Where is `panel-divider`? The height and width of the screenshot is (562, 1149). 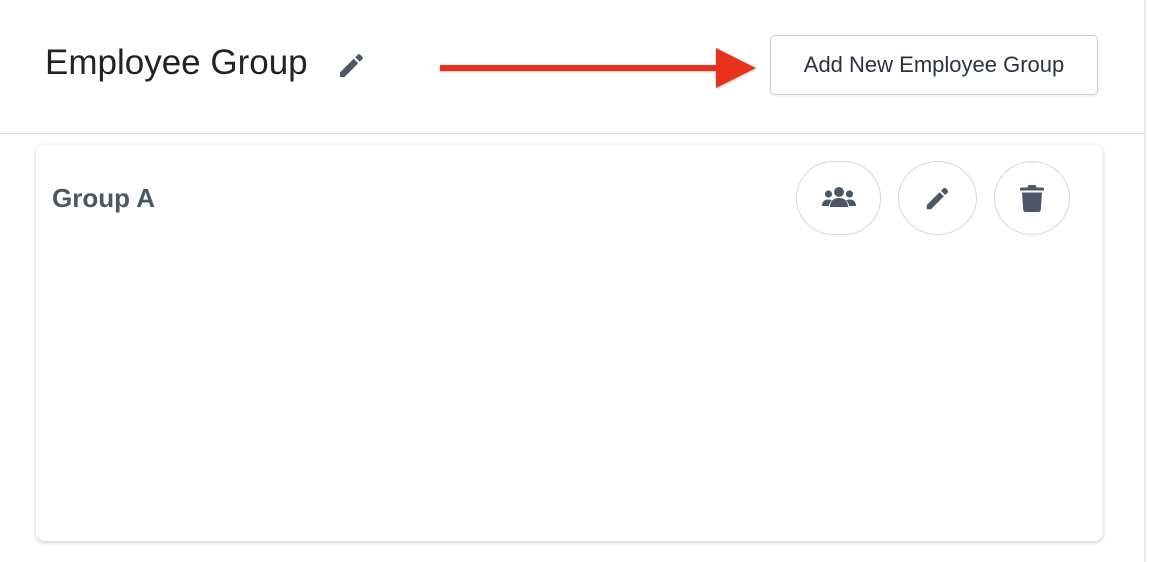
panel-divider is located at coordinates (1145, 281).